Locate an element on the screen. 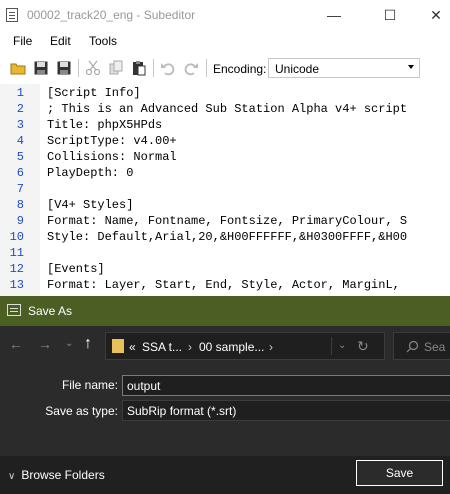 The image size is (450, 494). search-icon is located at coordinates (412, 346).